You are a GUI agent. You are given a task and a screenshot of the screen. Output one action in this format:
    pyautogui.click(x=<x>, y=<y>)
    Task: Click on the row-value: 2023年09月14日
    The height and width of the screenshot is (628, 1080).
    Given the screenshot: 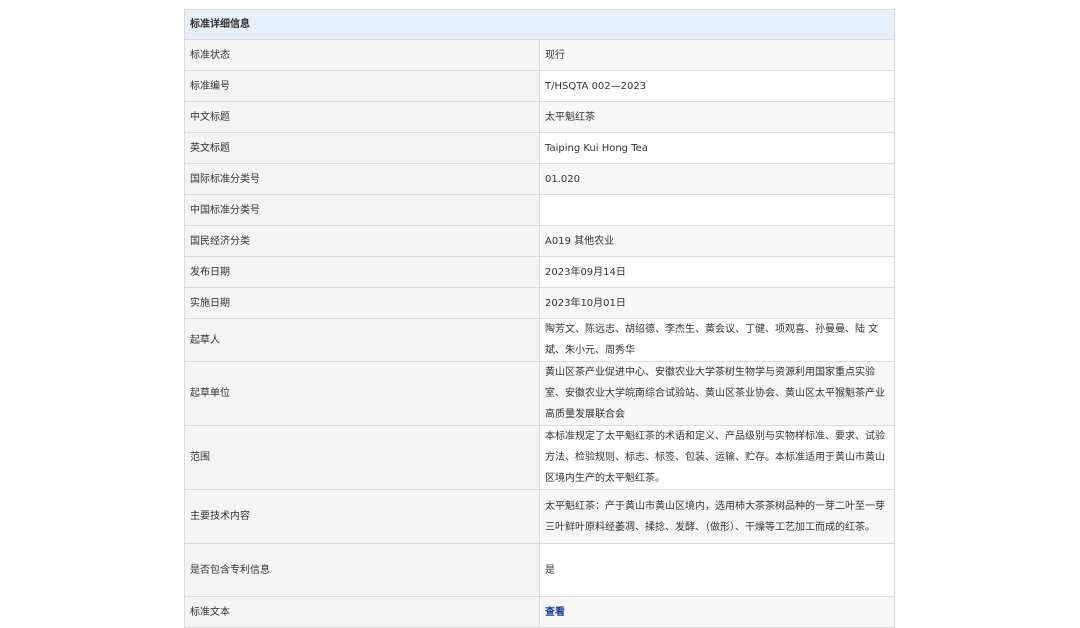 What is the action you would take?
    pyautogui.click(x=717, y=272)
    